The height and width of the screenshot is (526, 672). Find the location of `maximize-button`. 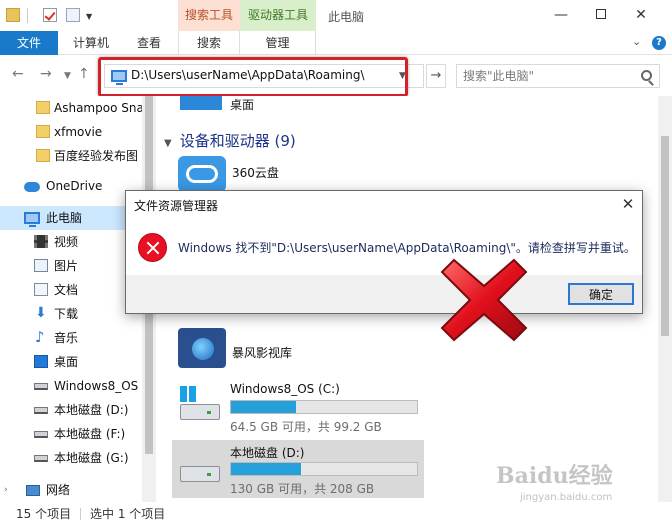

maximize-button is located at coordinates (601, 15).